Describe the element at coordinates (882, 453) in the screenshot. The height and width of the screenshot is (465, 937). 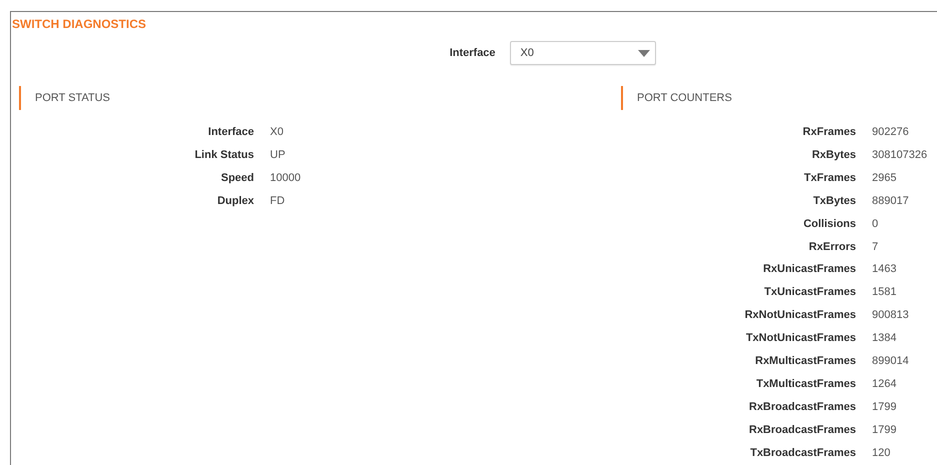
I see `field-value: 120` at that location.